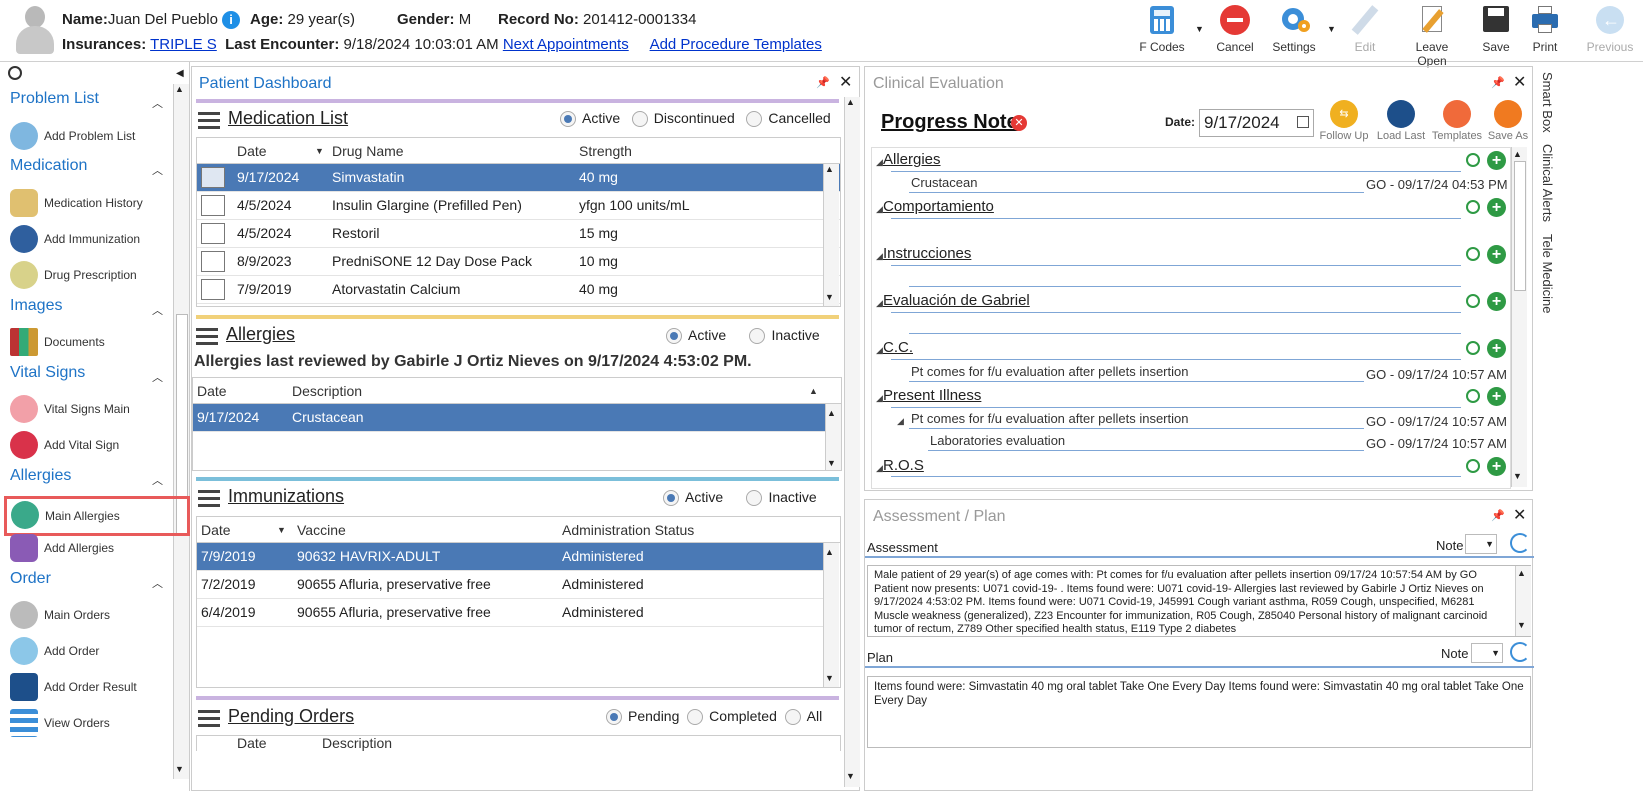  What do you see at coordinates (1432, 36) in the screenshot?
I see `leave-open-button: Leave Open` at bounding box center [1432, 36].